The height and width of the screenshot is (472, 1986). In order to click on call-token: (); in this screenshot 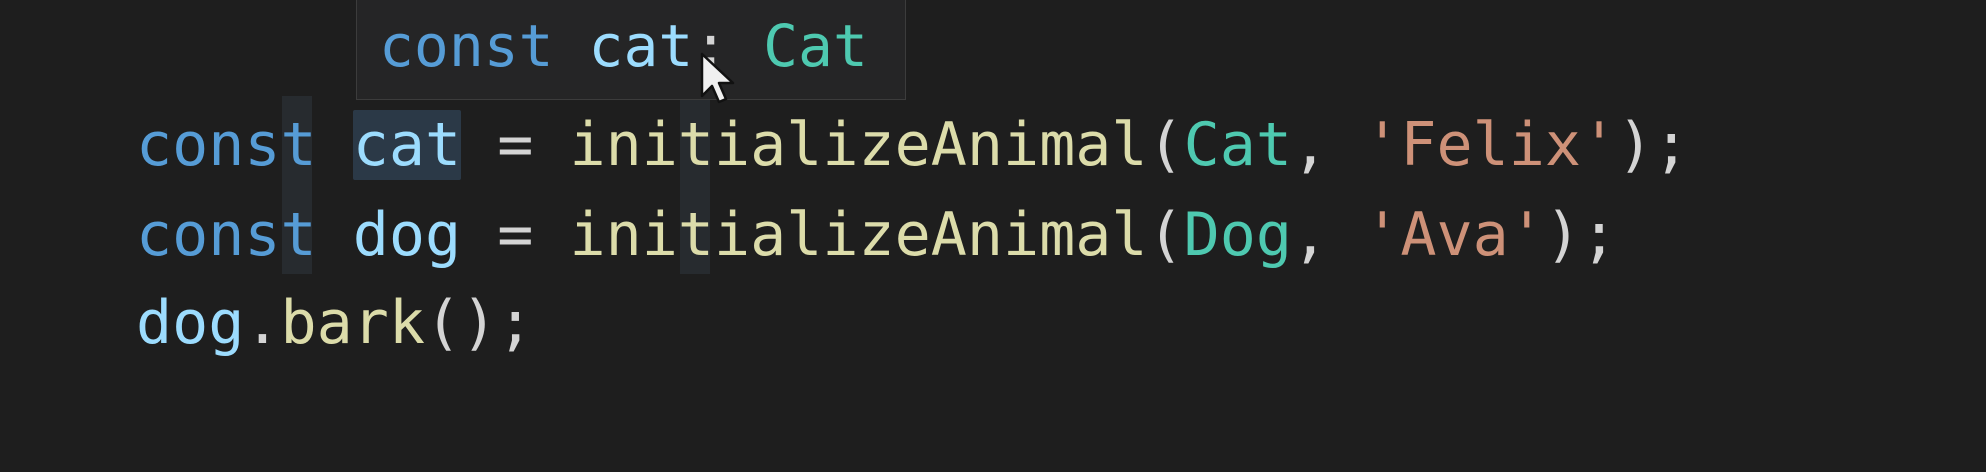, I will do `click(479, 323)`.